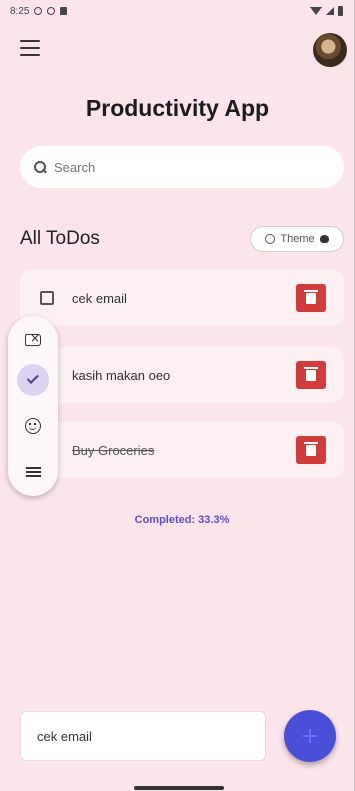 The image size is (355, 791). I want to click on completed-stat: Completed: 33.3%, so click(182, 520).